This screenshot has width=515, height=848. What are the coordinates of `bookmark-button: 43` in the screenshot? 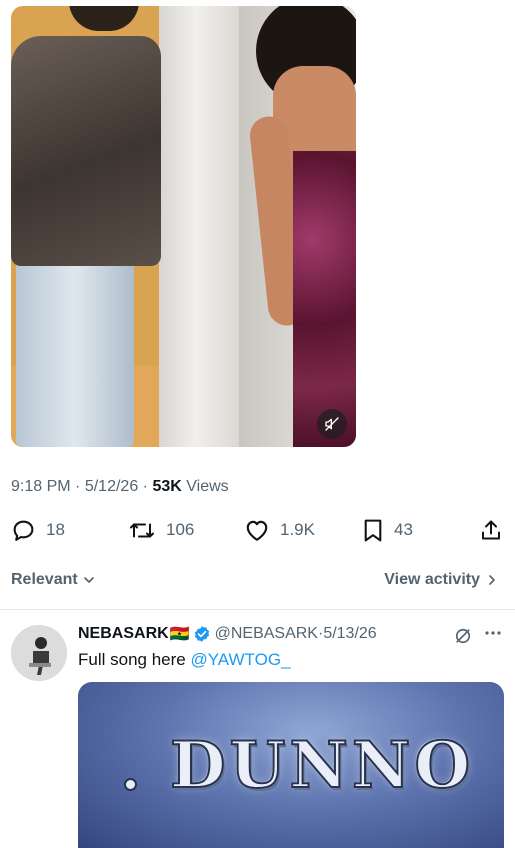 It's located at (387, 530).